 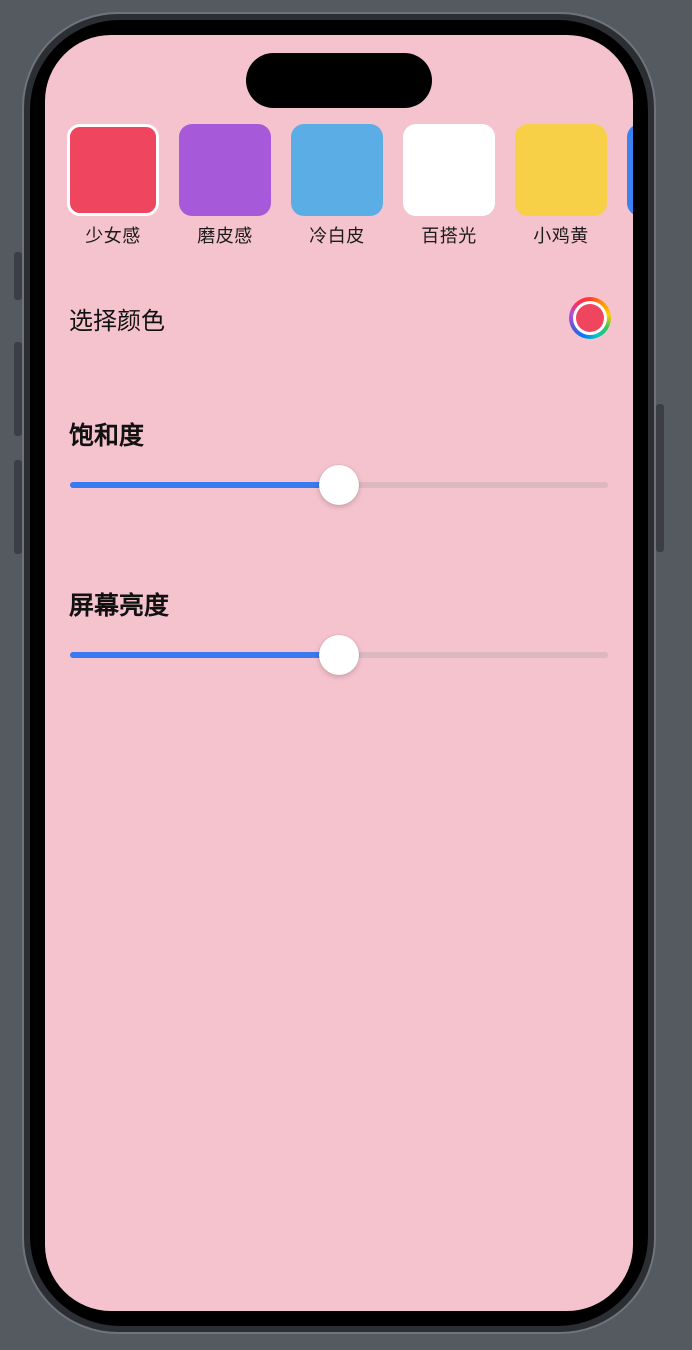 What do you see at coordinates (337, 236) in the screenshot?
I see `preset-label: 冷白皮` at bounding box center [337, 236].